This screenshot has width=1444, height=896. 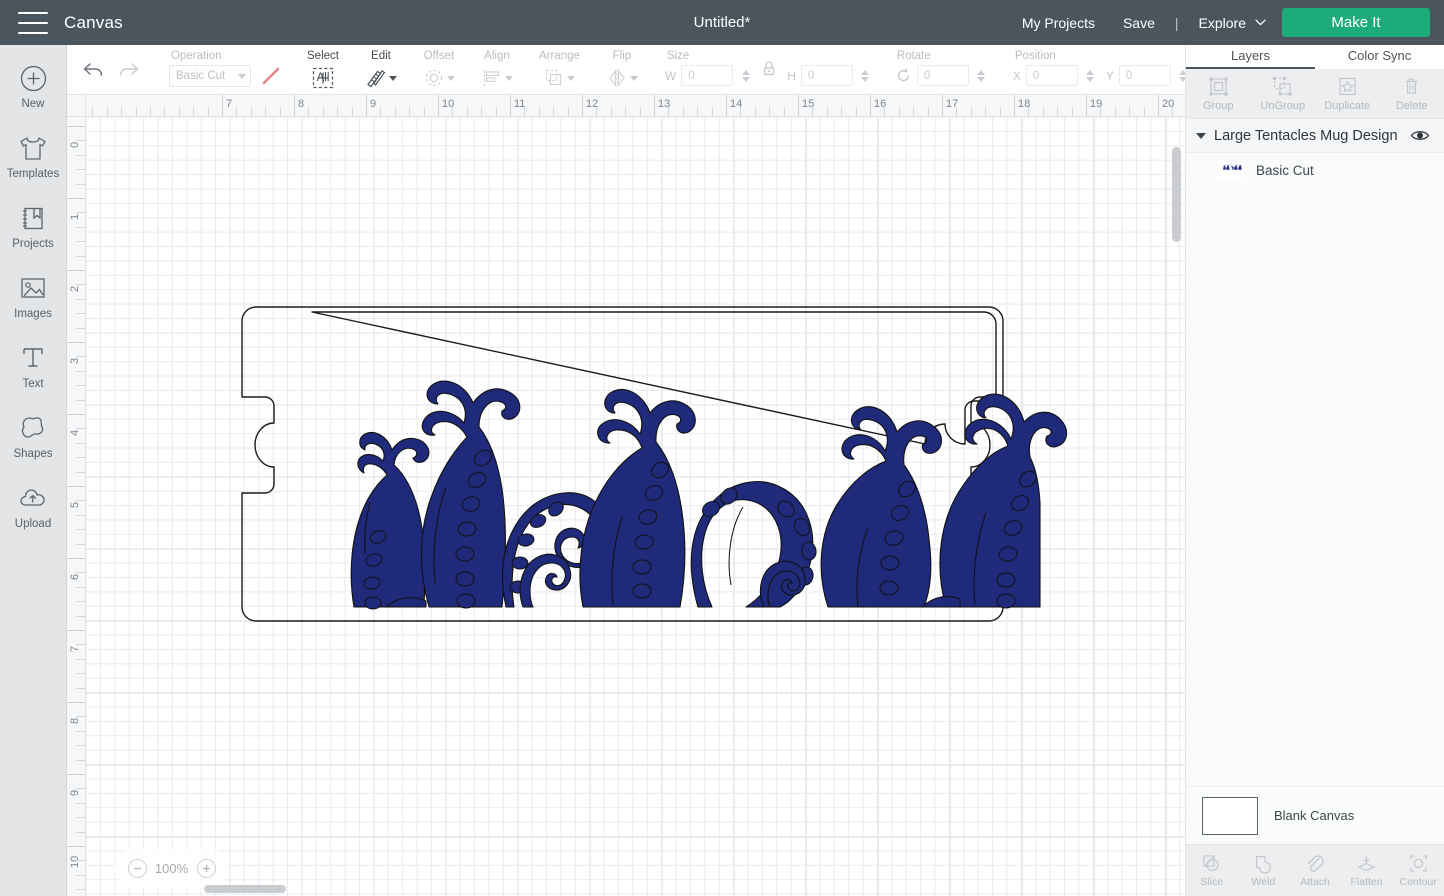 What do you see at coordinates (1218, 93) in the screenshot?
I see `group-button: Group` at bounding box center [1218, 93].